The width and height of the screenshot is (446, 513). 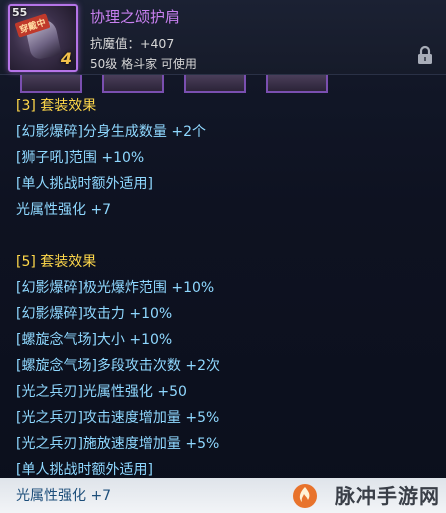 I want to click on item-grade-number: 4, so click(x=66, y=58).